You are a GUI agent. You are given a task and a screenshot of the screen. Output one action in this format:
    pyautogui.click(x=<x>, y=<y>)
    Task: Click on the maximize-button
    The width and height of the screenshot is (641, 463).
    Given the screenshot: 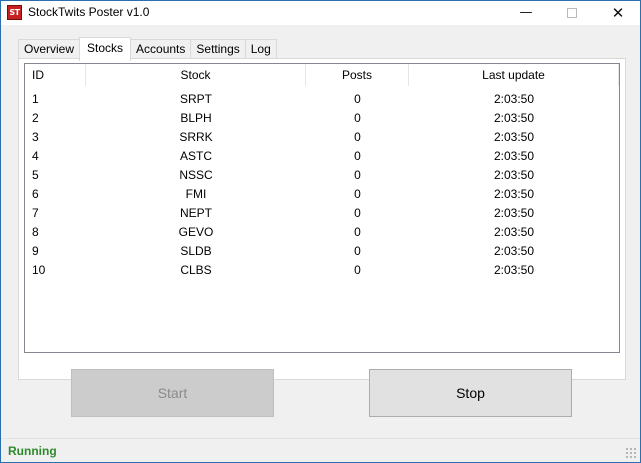 What is the action you would take?
    pyautogui.click(x=572, y=13)
    